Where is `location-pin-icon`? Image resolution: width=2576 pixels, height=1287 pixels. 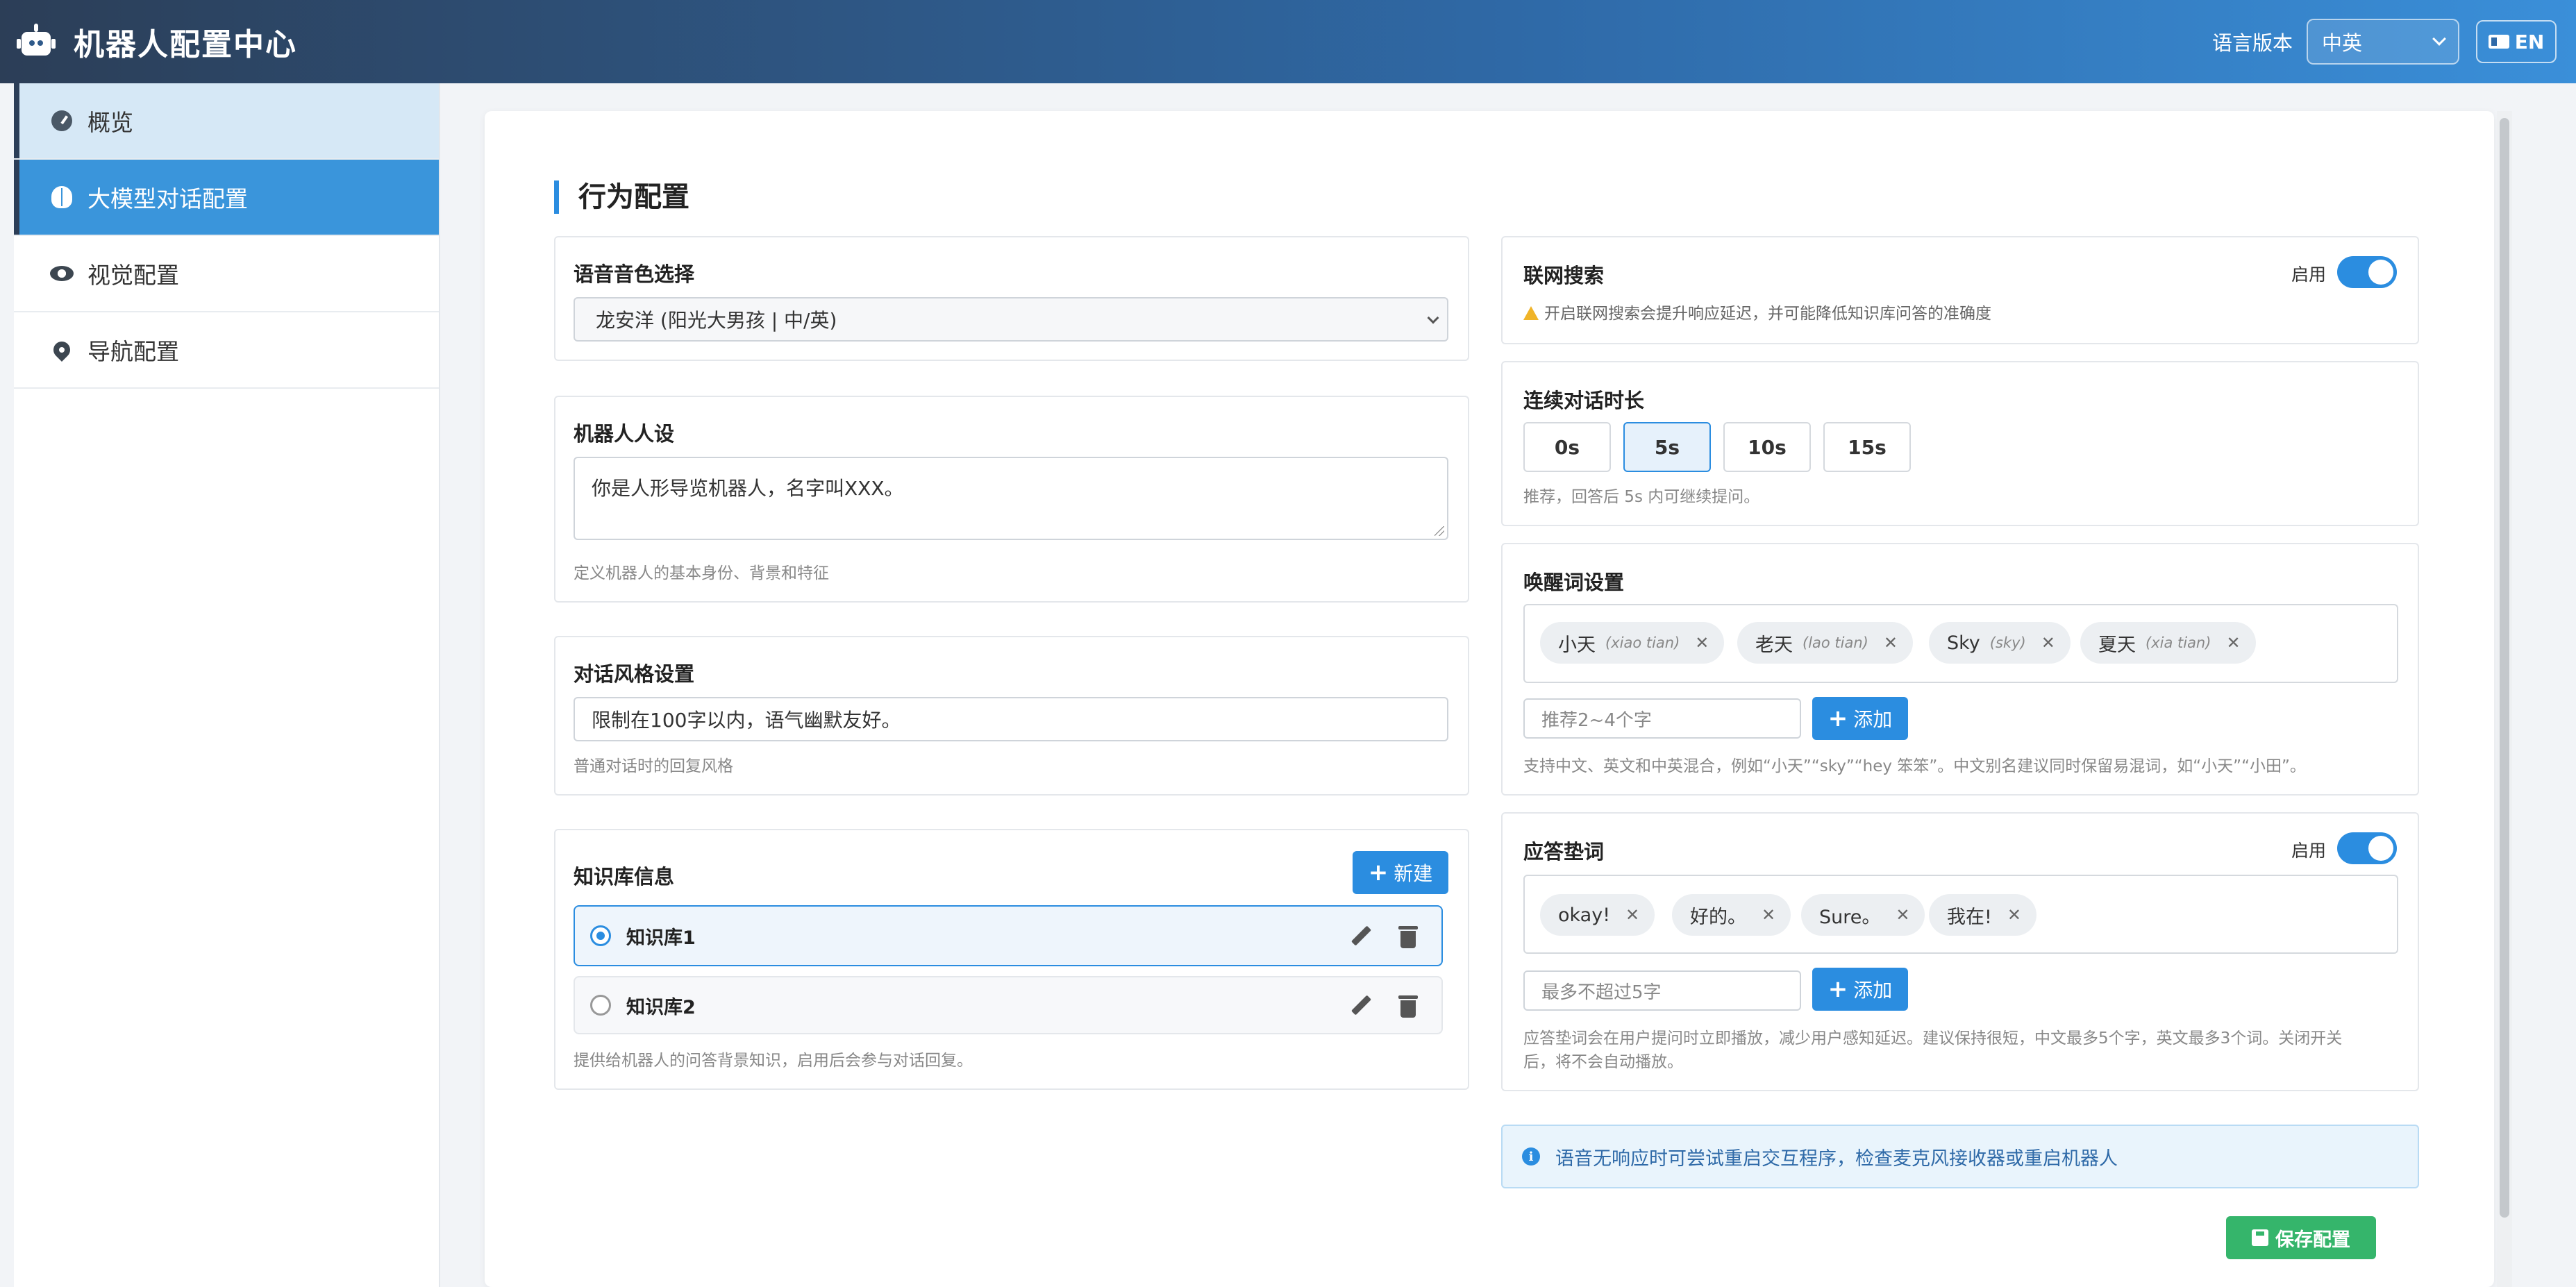
location-pin-icon is located at coordinates (62, 350).